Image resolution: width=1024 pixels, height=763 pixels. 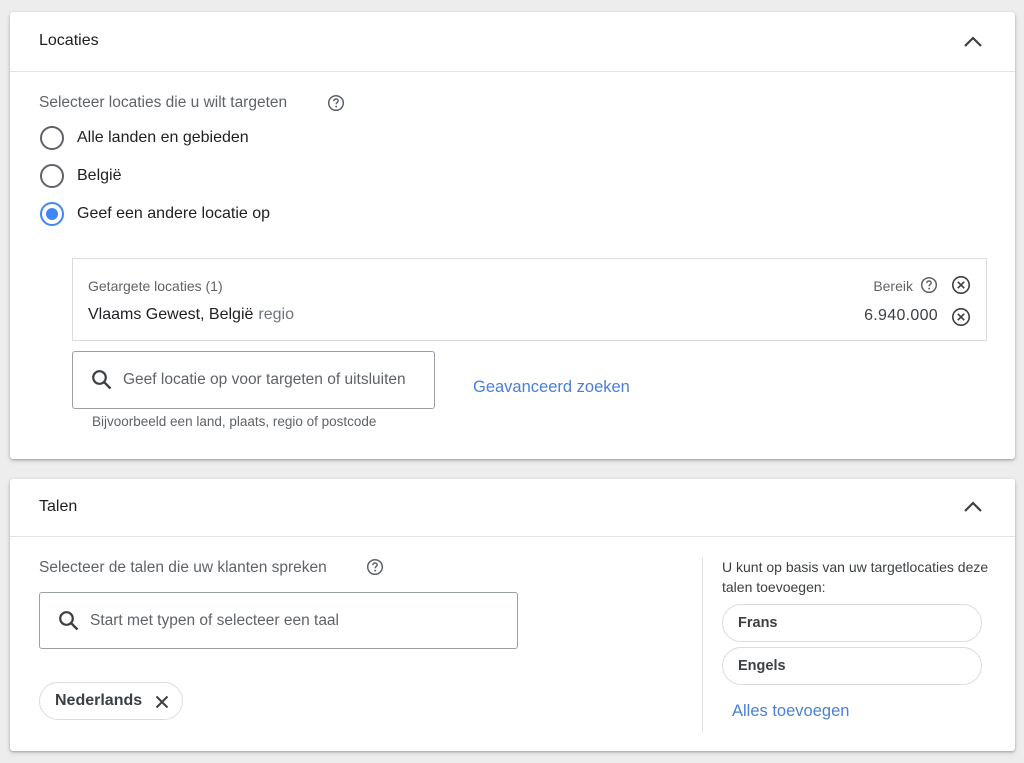 I want to click on radio-all-countries: Alle landen en gebieden, so click(x=144, y=138).